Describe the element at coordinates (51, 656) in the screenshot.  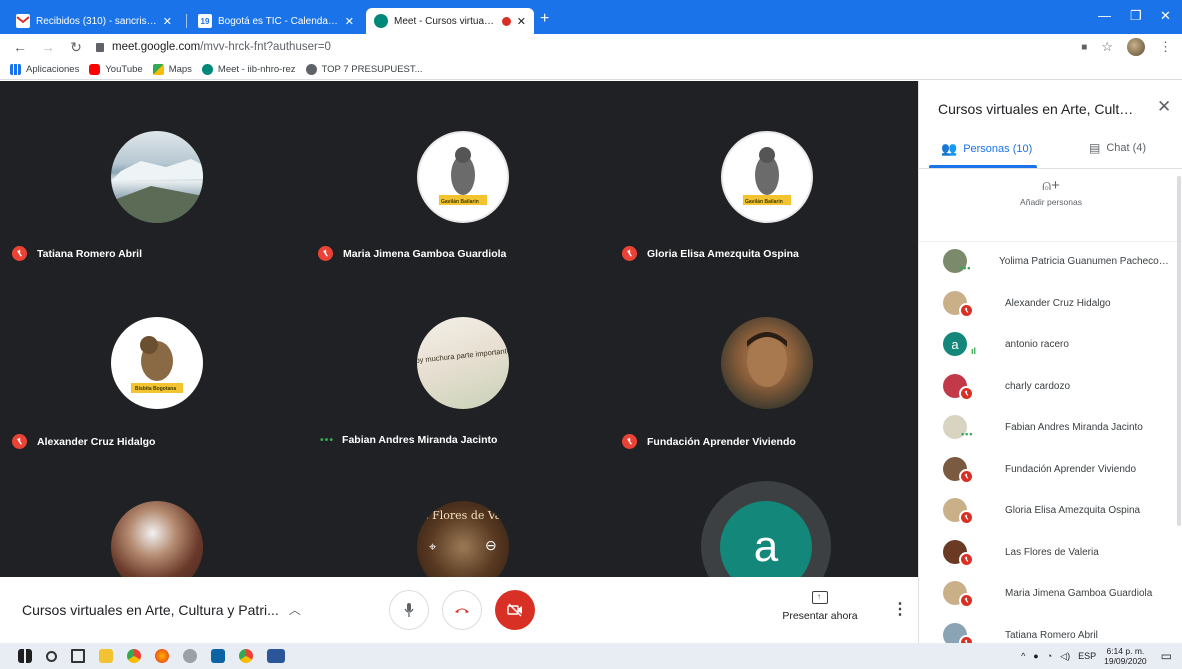
I see `search-icon` at that location.